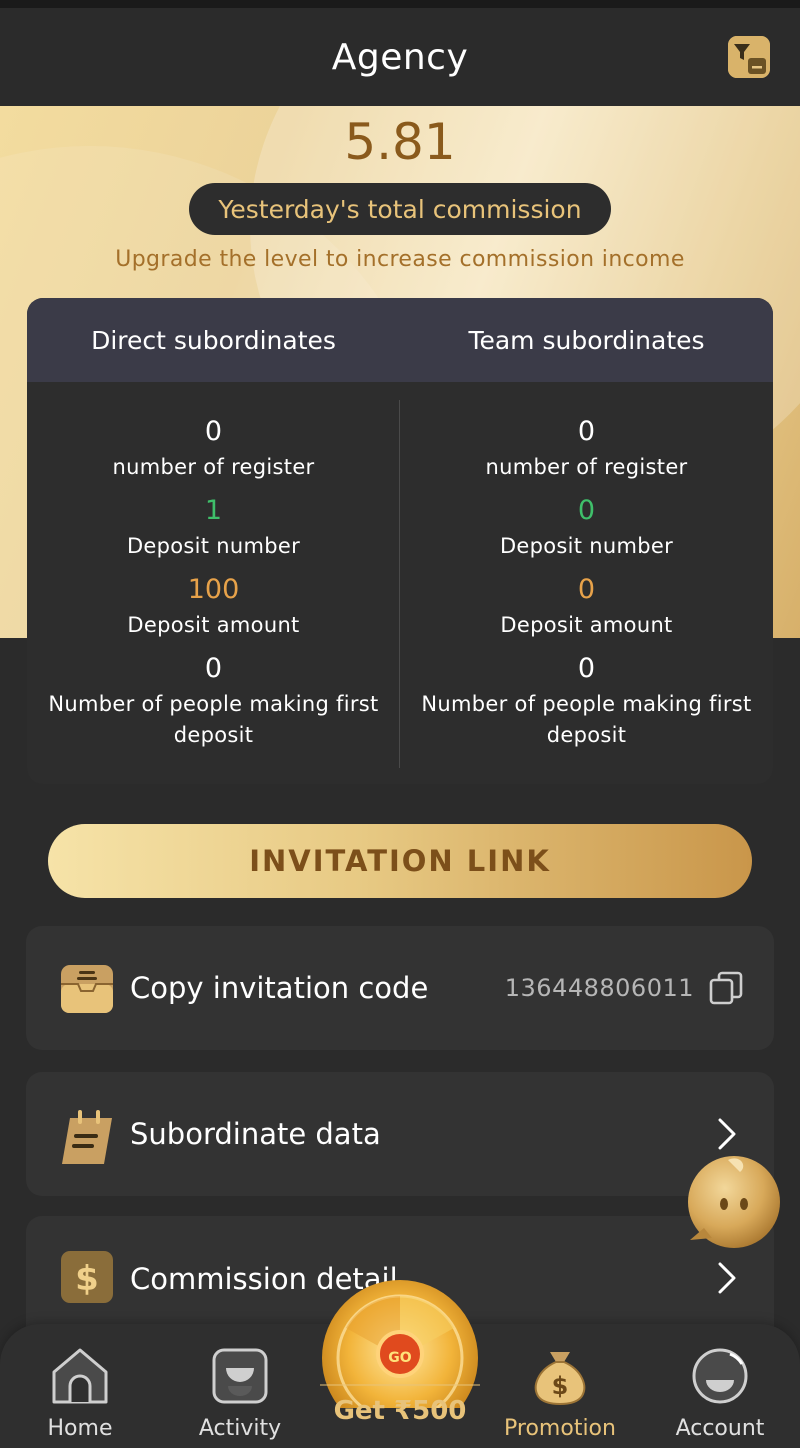  What do you see at coordinates (240, 1376) in the screenshot?
I see `activity-icon` at bounding box center [240, 1376].